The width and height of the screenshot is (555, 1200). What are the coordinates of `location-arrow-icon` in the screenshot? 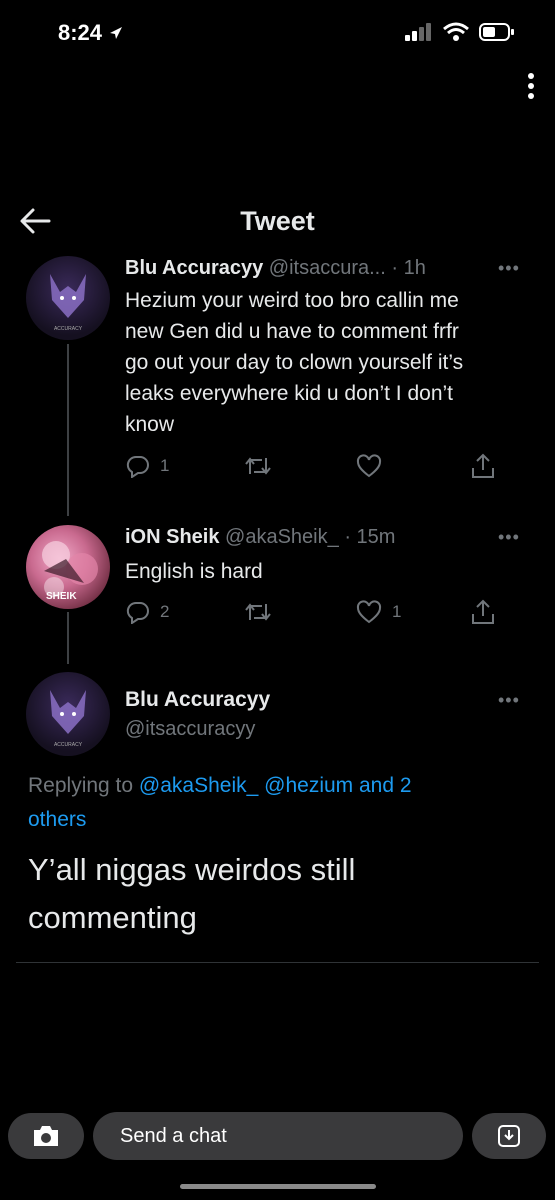 It's located at (116, 32).